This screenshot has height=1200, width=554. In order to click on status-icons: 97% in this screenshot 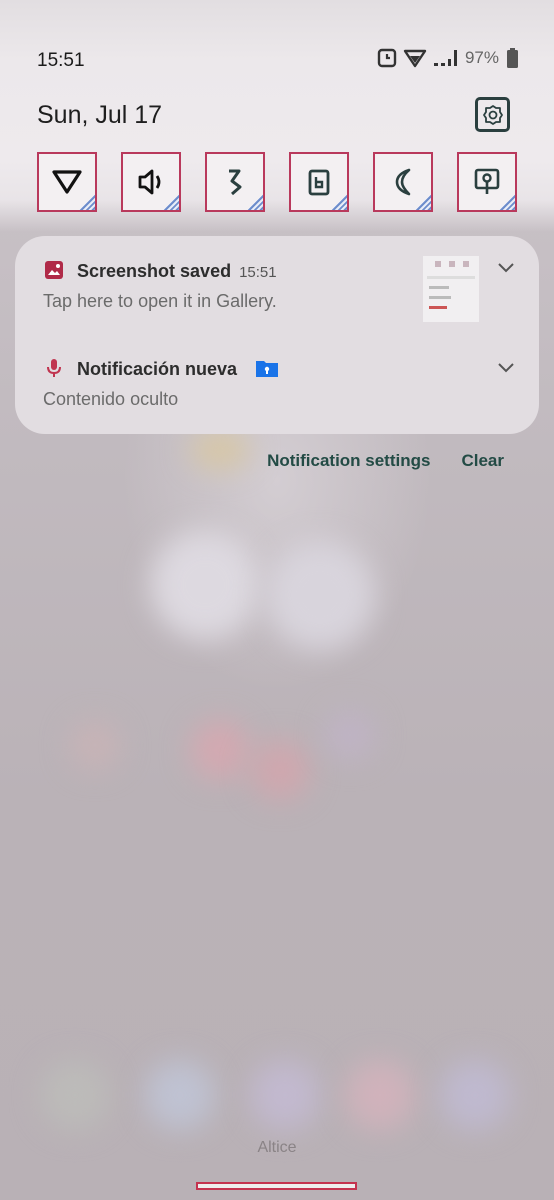, I will do `click(447, 58)`.